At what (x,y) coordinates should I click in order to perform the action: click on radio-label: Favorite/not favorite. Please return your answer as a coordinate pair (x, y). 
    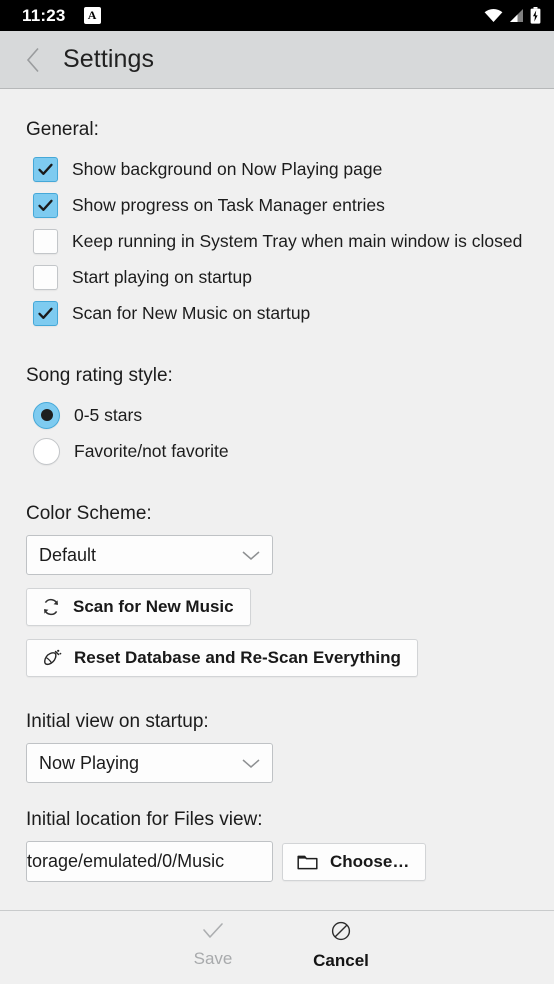
    Looking at the image, I should click on (151, 450).